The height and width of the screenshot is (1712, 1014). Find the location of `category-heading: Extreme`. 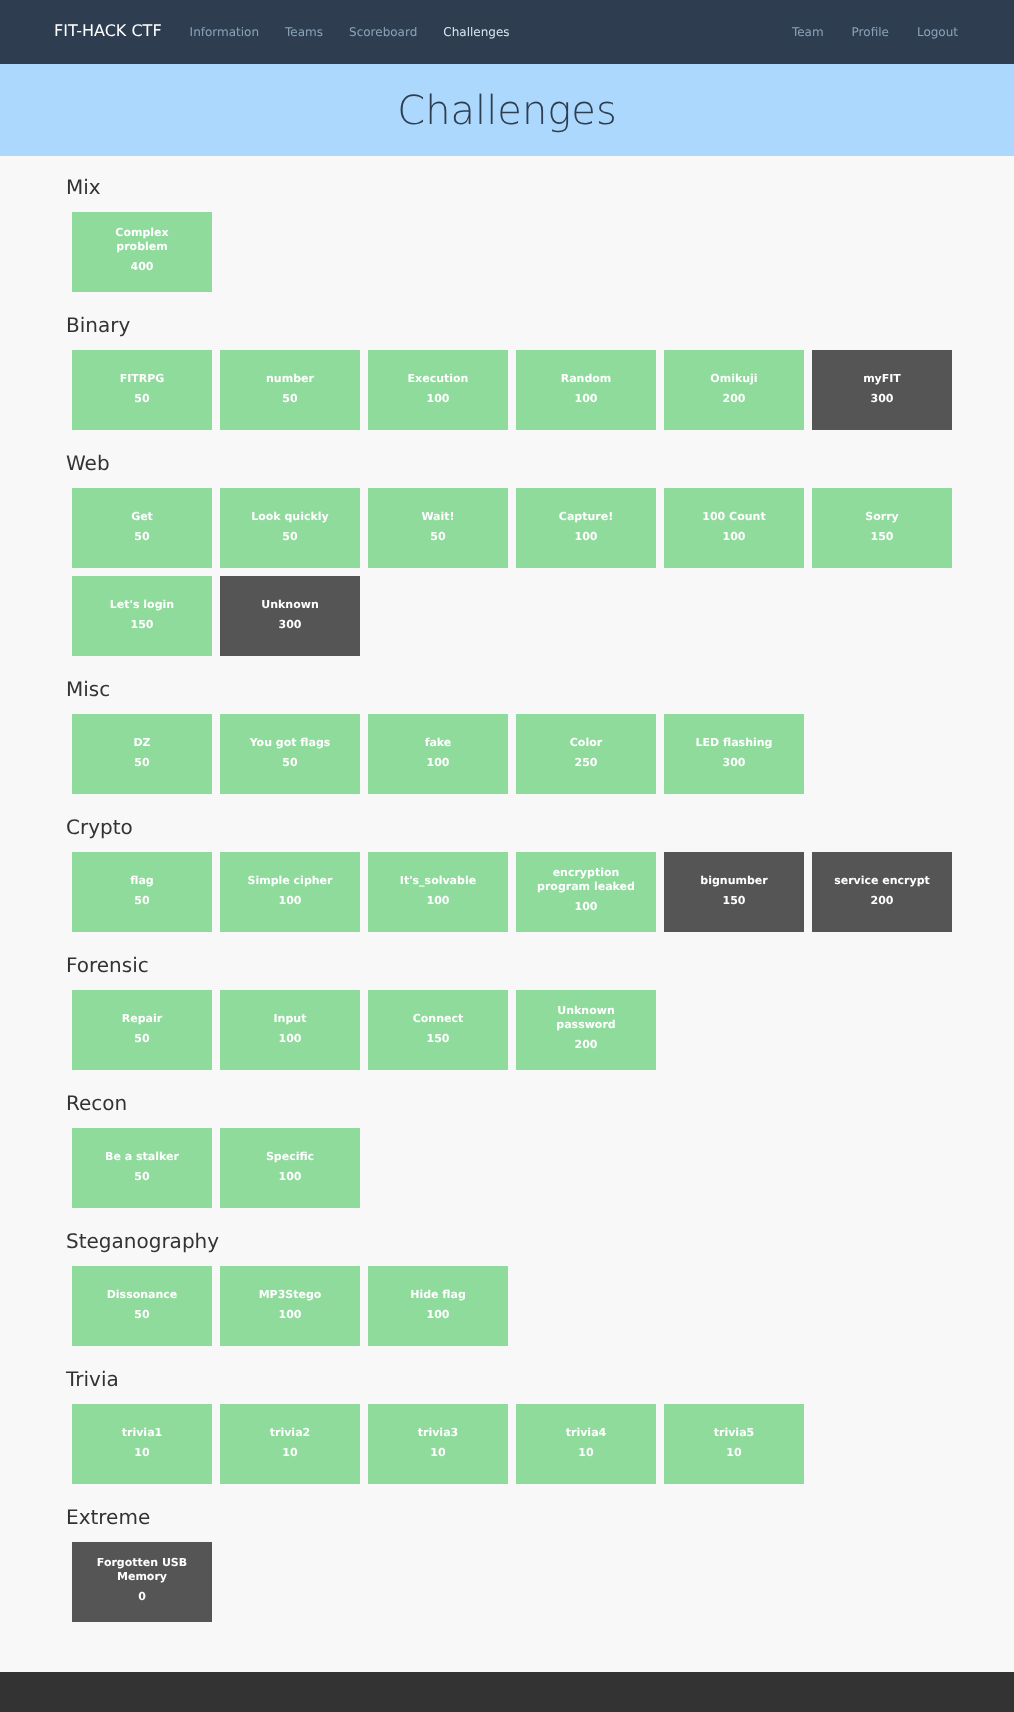

category-heading: Extreme is located at coordinates (108, 1520).